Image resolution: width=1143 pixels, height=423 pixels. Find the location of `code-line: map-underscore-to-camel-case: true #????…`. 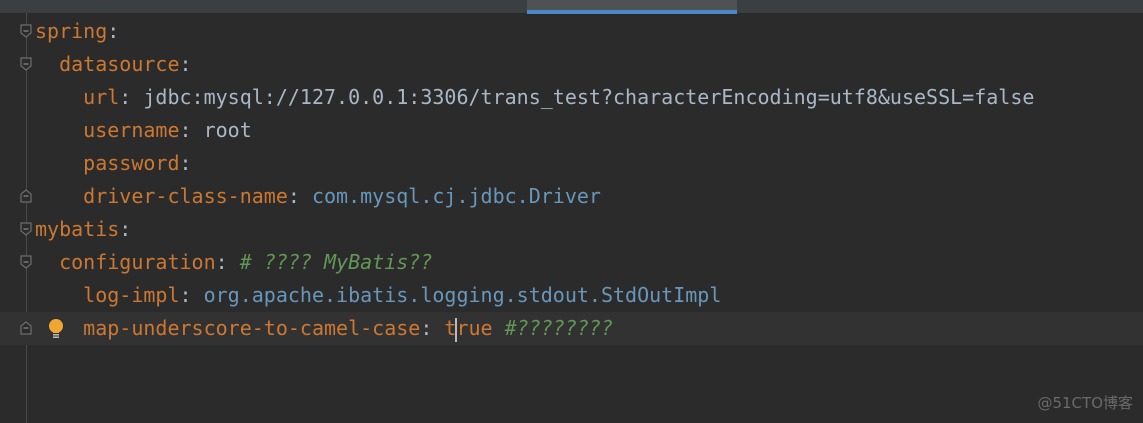

code-line: map-underscore-to-camel-case: true #????… is located at coordinates (571, 328).